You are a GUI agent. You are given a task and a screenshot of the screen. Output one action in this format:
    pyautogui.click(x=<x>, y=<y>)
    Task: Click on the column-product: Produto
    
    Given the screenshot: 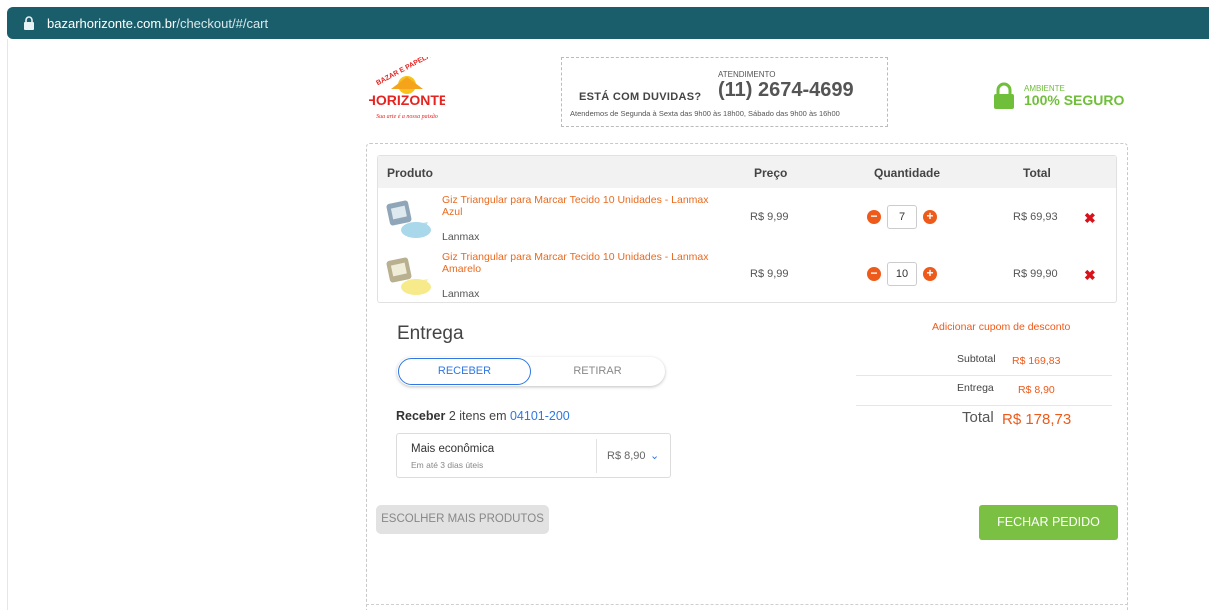 What is the action you would take?
    pyautogui.click(x=410, y=173)
    